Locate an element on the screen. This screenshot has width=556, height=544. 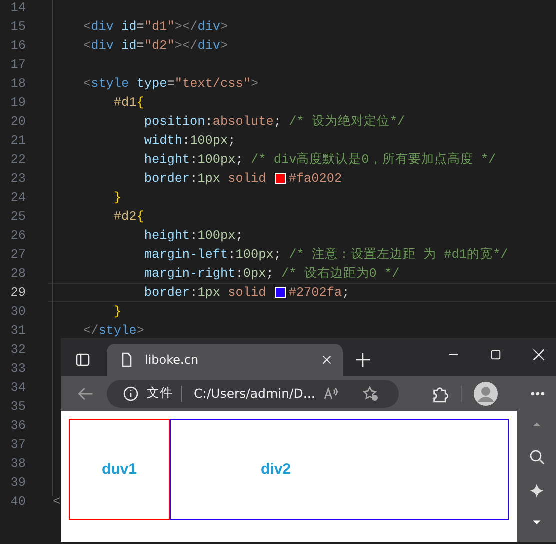
code-line: <div id="d1"></div> is located at coordinates (155, 26).